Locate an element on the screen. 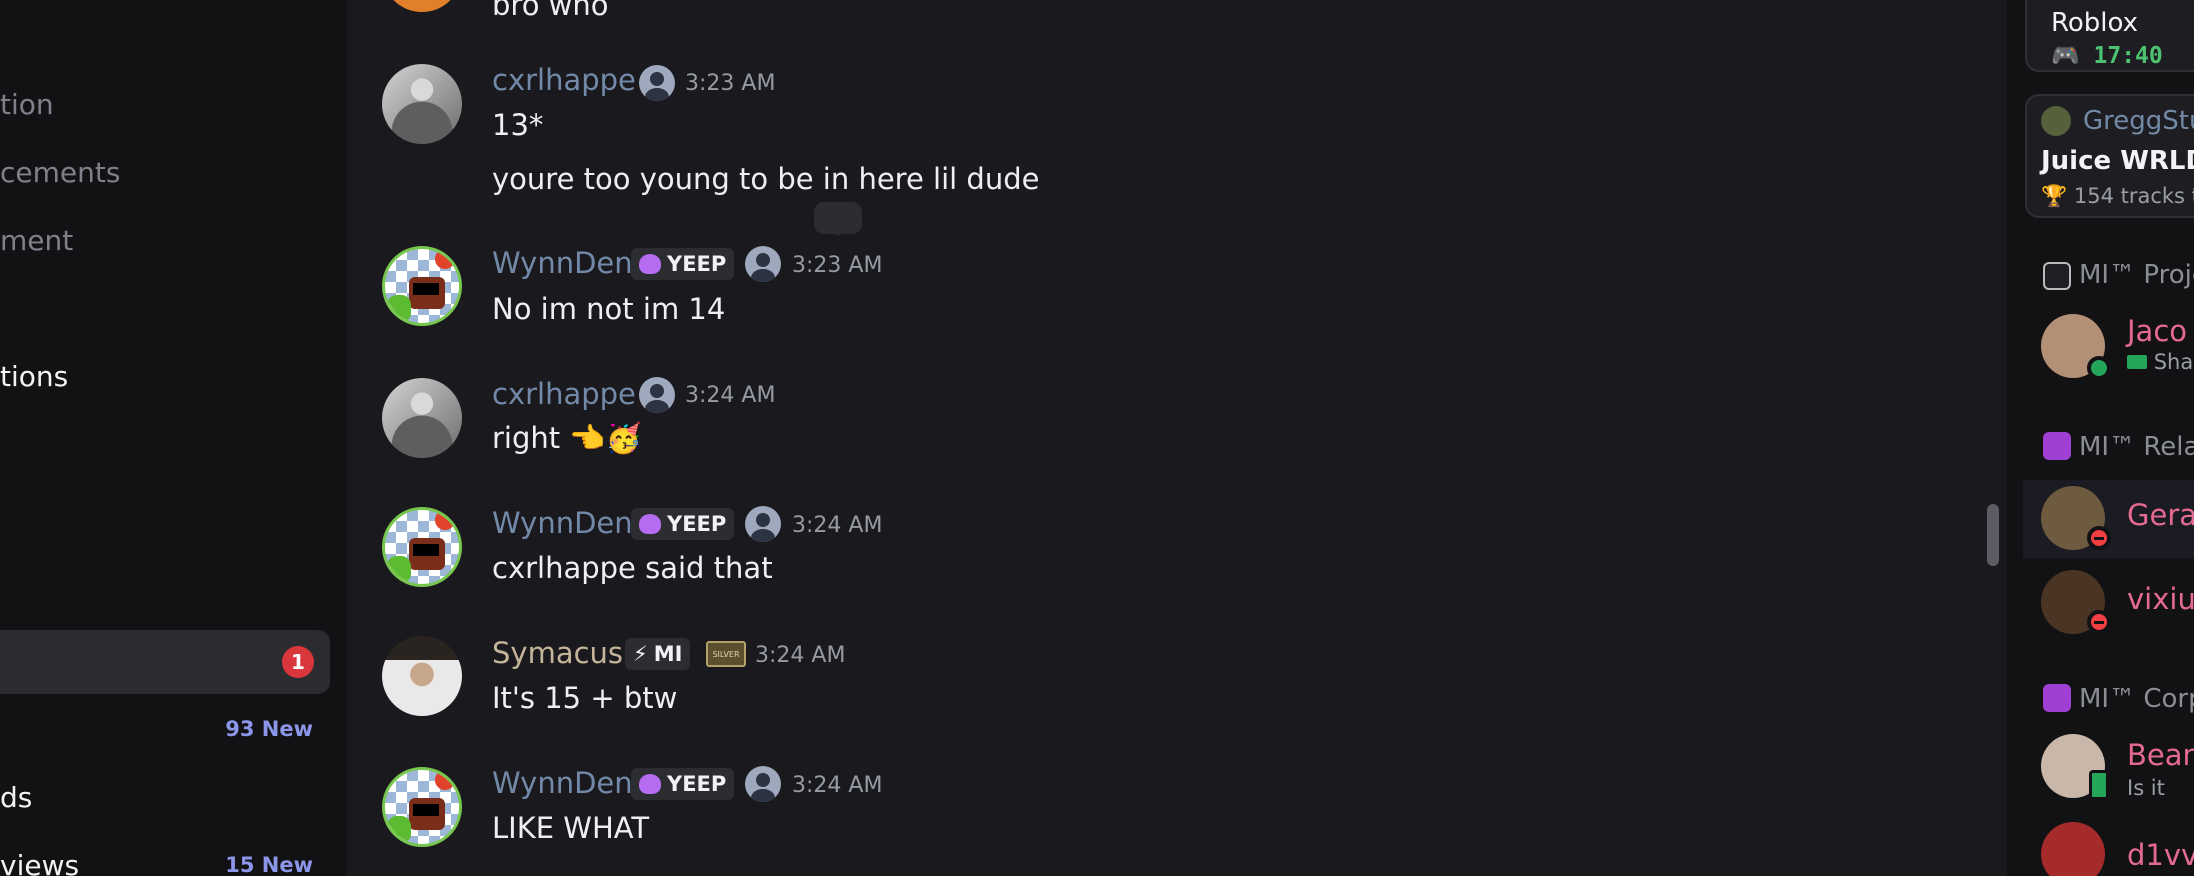 This screenshot has height=876, width=2194. message-text: right 👈🥳 is located at coordinates (567, 438).